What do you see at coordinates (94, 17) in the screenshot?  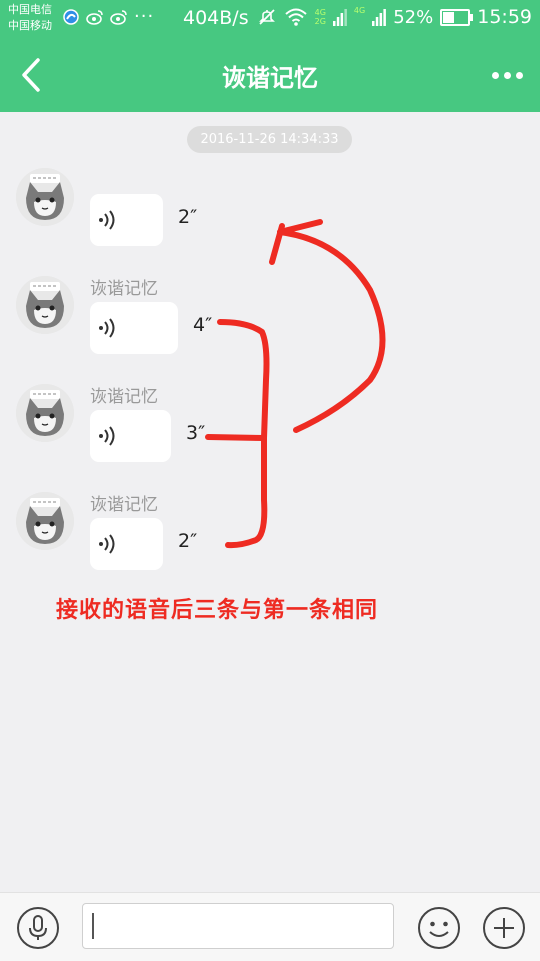 I see `weibo-icon` at bounding box center [94, 17].